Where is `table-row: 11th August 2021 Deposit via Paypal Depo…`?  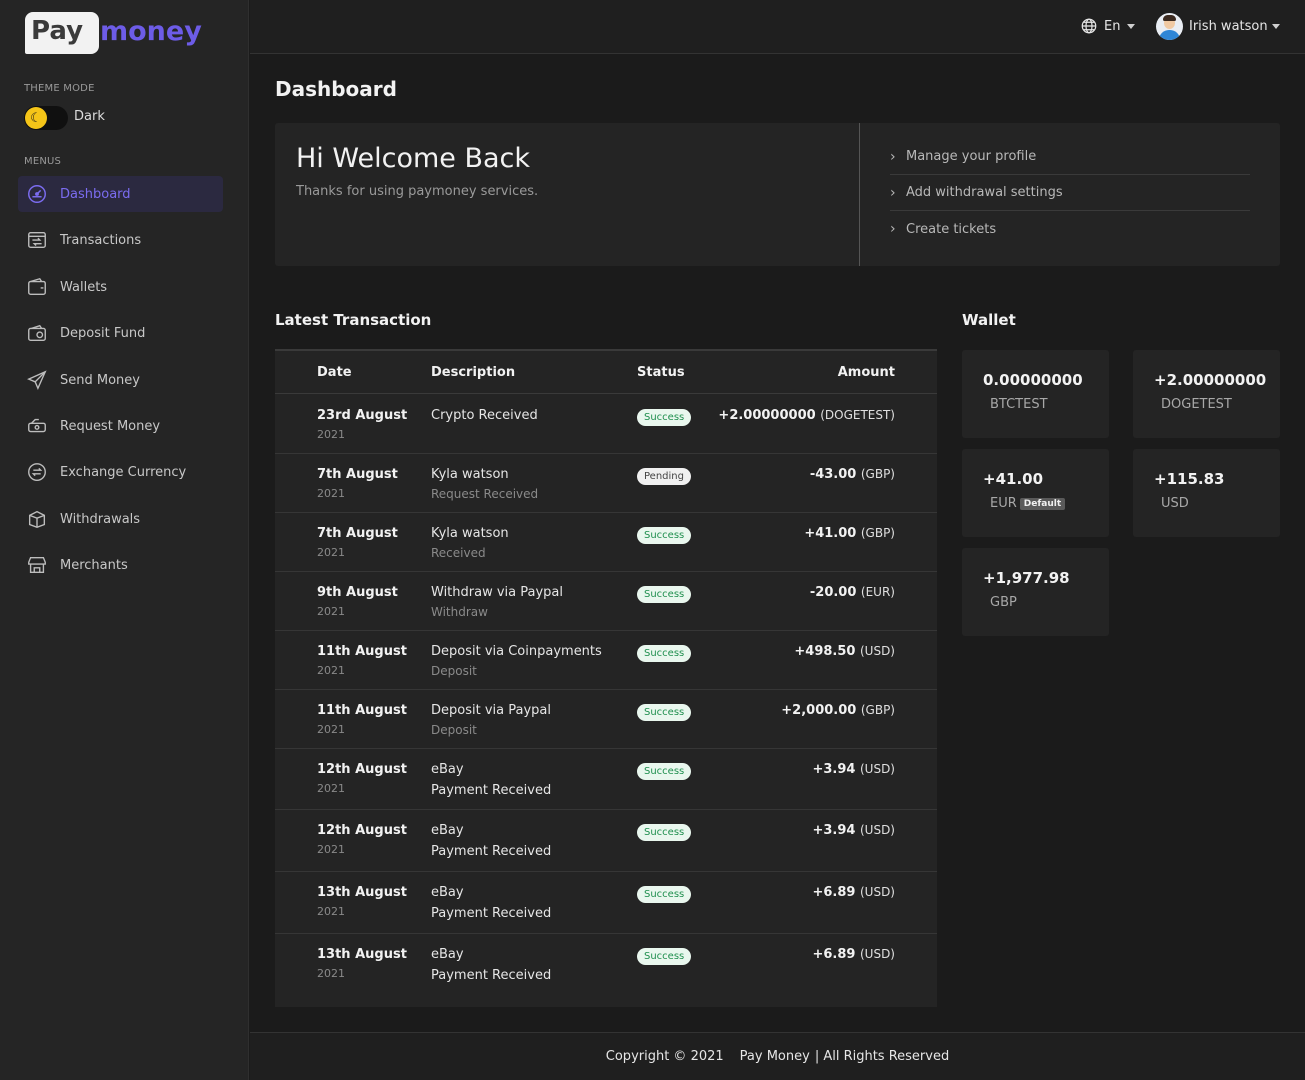 table-row: 11th August 2021 Deposit via Paypal Depo… is located at coordinates (606, 719).